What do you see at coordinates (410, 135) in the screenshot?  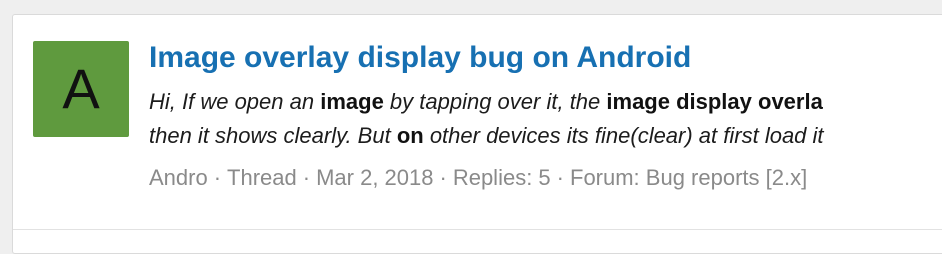 I see `snippet-highlight: on` at bounding box center [410, 135].